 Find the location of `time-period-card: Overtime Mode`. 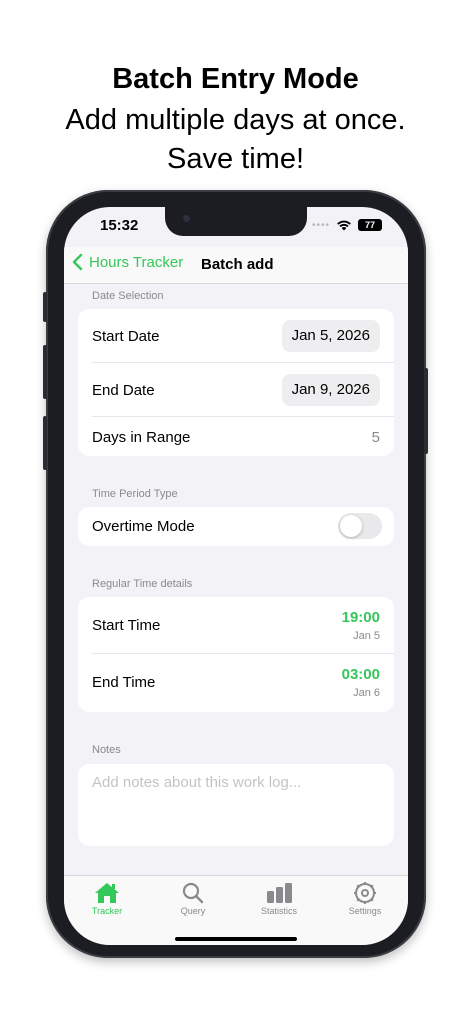

time-period-card: Overtime Mode is located at coordinates (236, 526).